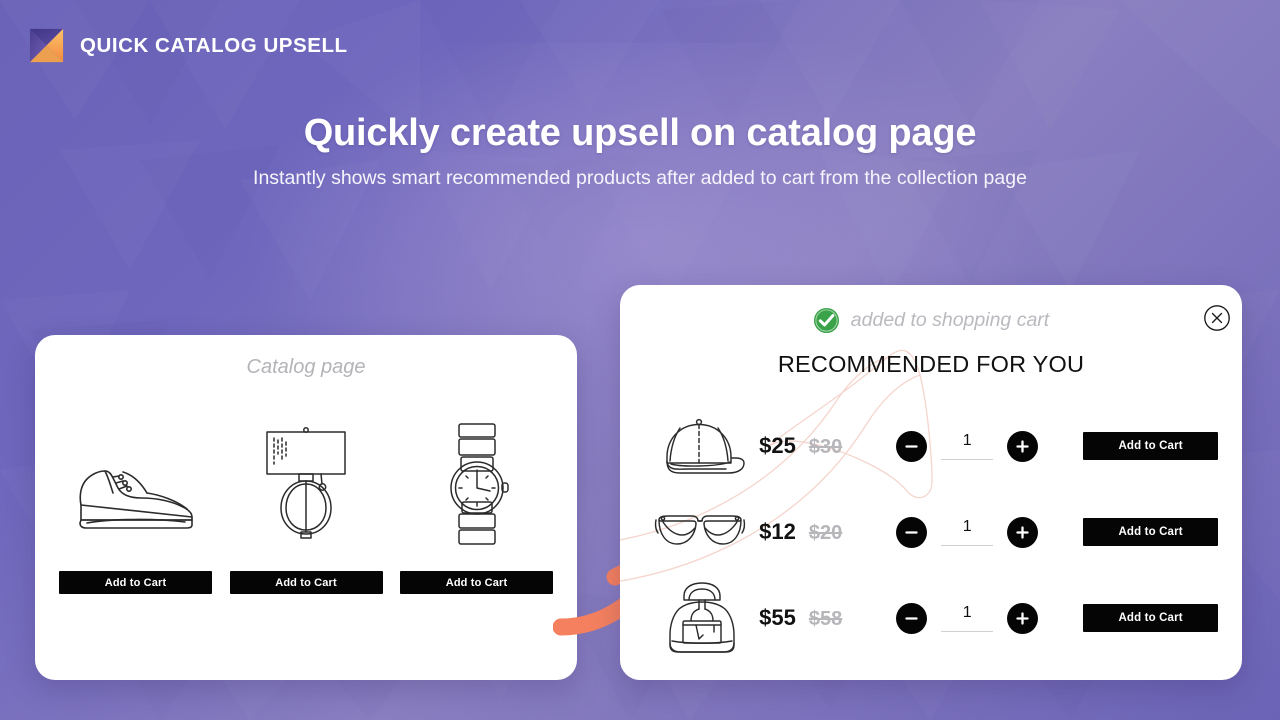 Image resolution: width=1280 pixels, height=720 pixels. Describe the element at coordinates (950, 320) in the screenshot. I see `added-to-cart-text: added to shopping cart` at that location.